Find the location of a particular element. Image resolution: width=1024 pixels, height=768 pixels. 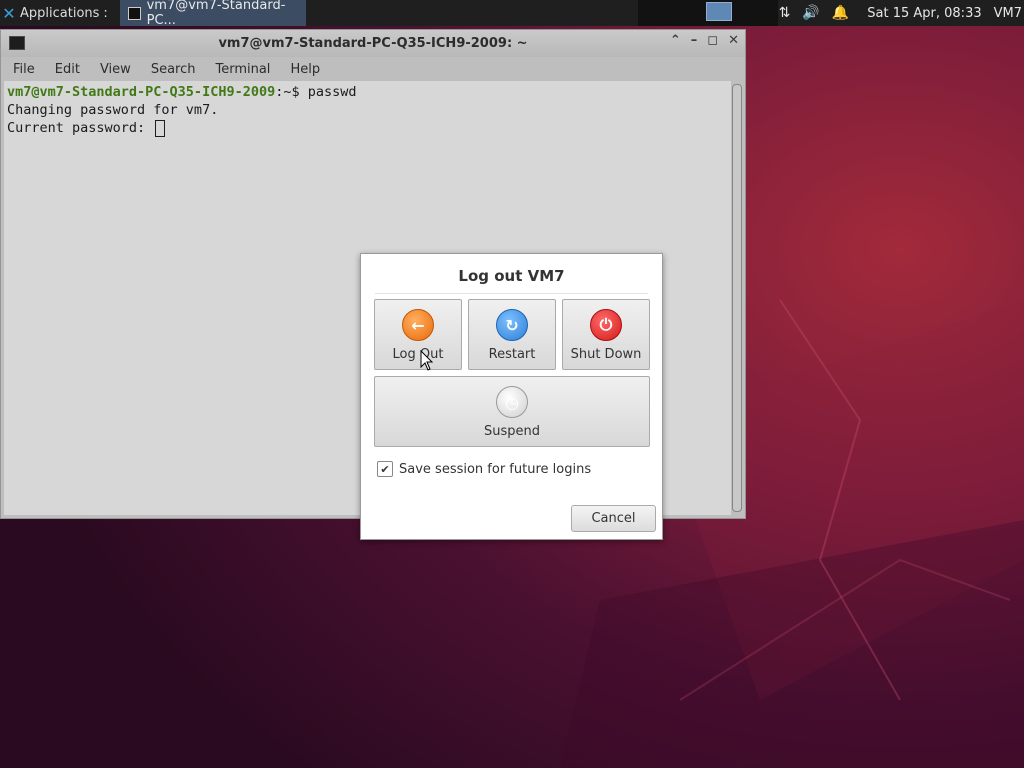

volume-icon: 🔊 is located at coordinates (810, 13).